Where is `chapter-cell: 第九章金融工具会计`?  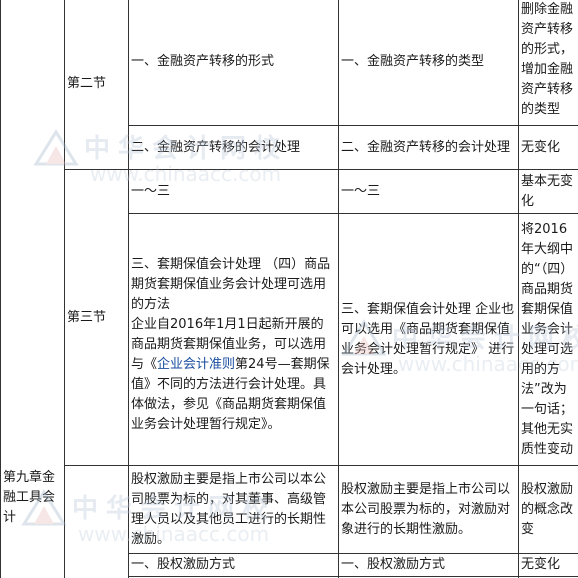 chapter-cell: 第九章金融工具会计 is located at coordinates (32, 289).